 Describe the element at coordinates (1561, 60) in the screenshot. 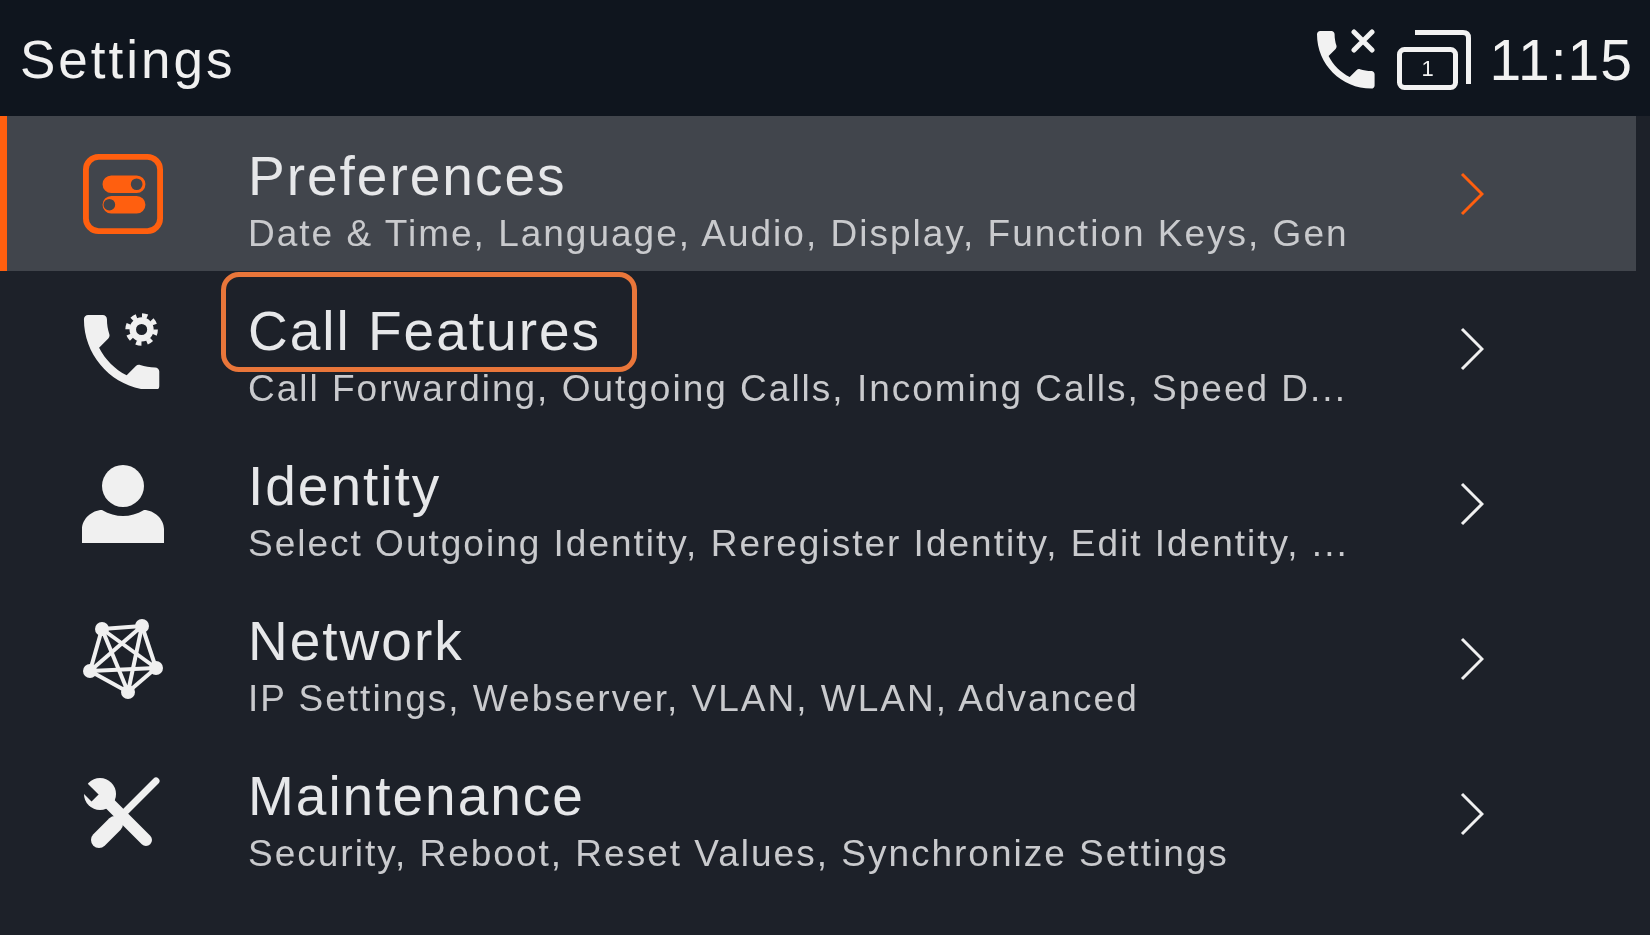

I see `clock-time: 11:15` at that location.